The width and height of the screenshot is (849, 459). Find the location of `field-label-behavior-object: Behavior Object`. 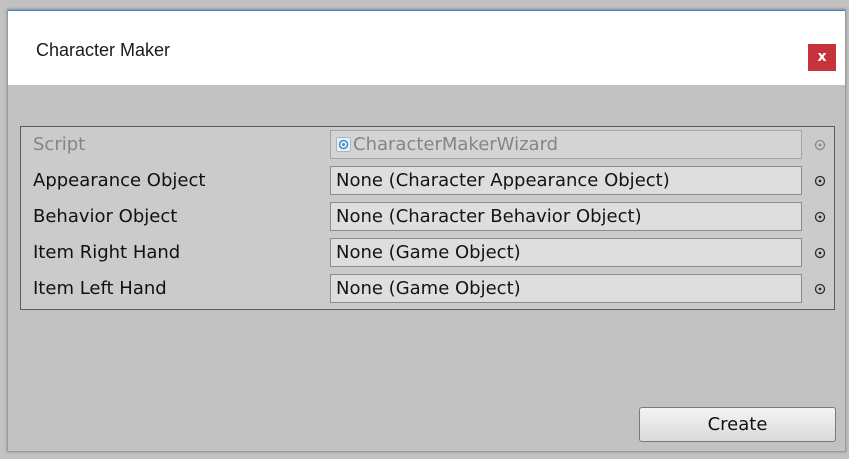

field-label-behavior-object: Behavior Object is located at coordinates (105, 216).